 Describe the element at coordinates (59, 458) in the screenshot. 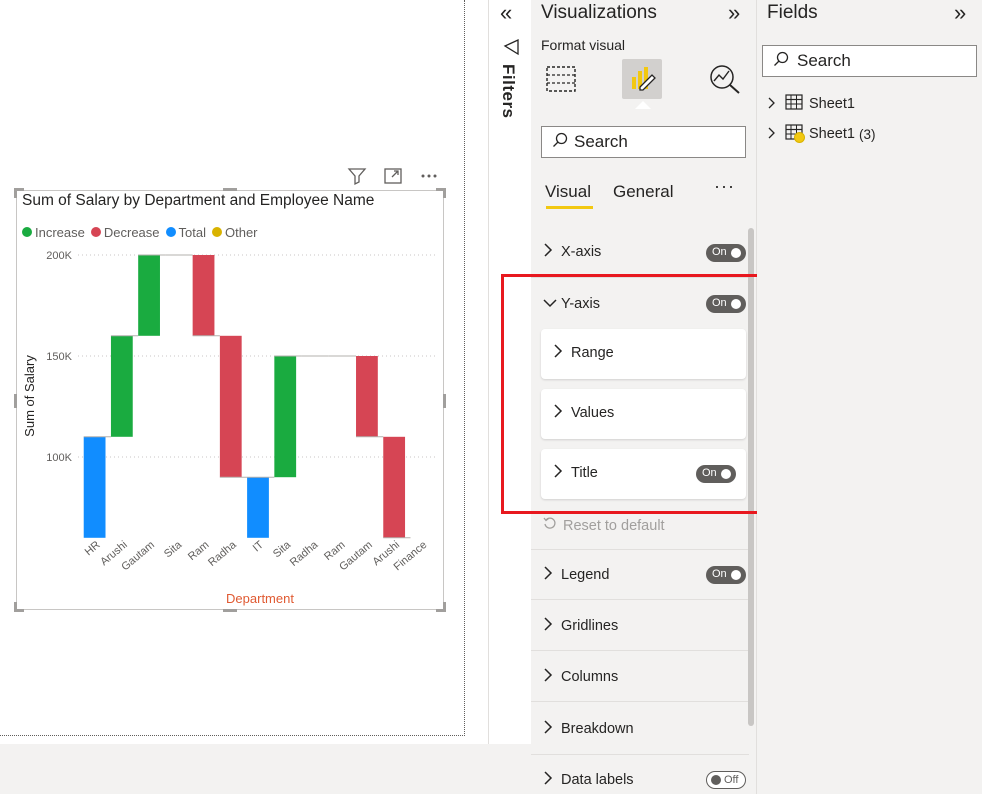

I see `y-tick-label: 100K` at that location.